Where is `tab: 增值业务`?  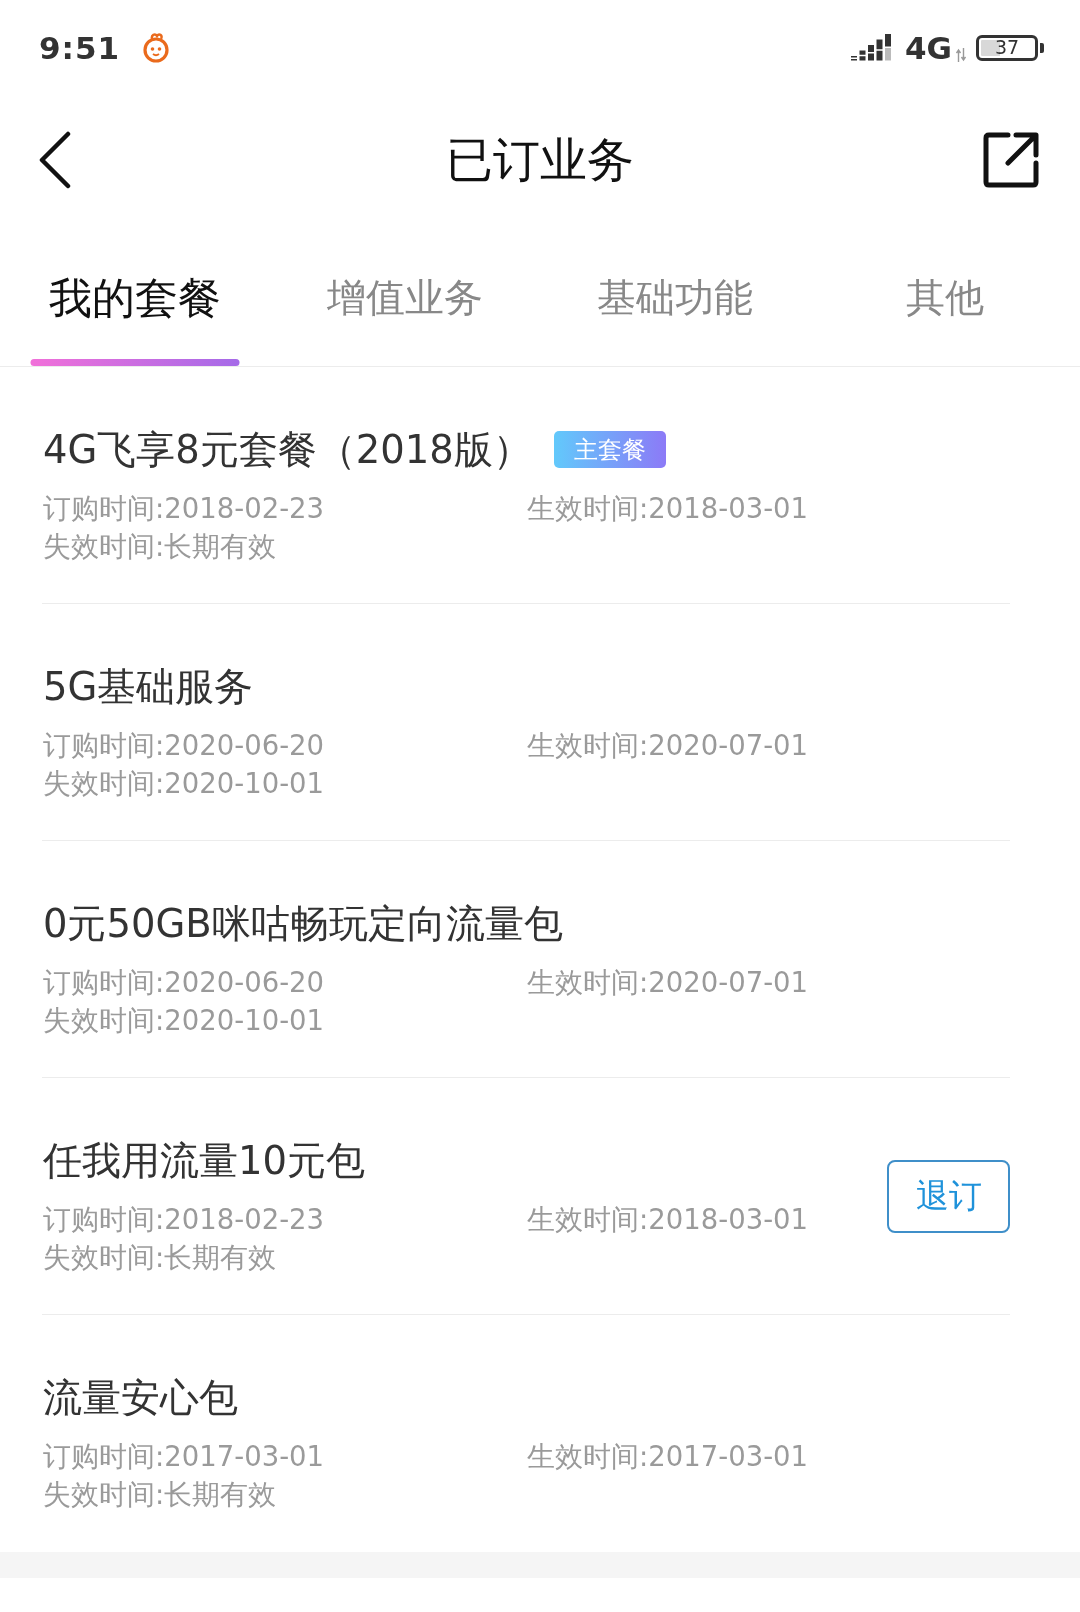 tab: 增值业务 is located at coordinates (405, 295).